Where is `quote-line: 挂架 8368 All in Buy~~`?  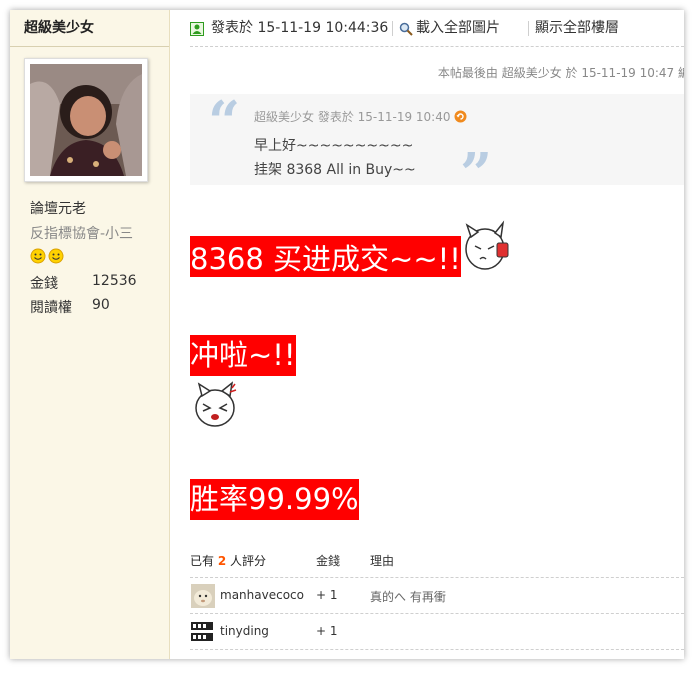
quote-line: 挂架 8368 All in Buy~~ is located at coordinates (335, 170).